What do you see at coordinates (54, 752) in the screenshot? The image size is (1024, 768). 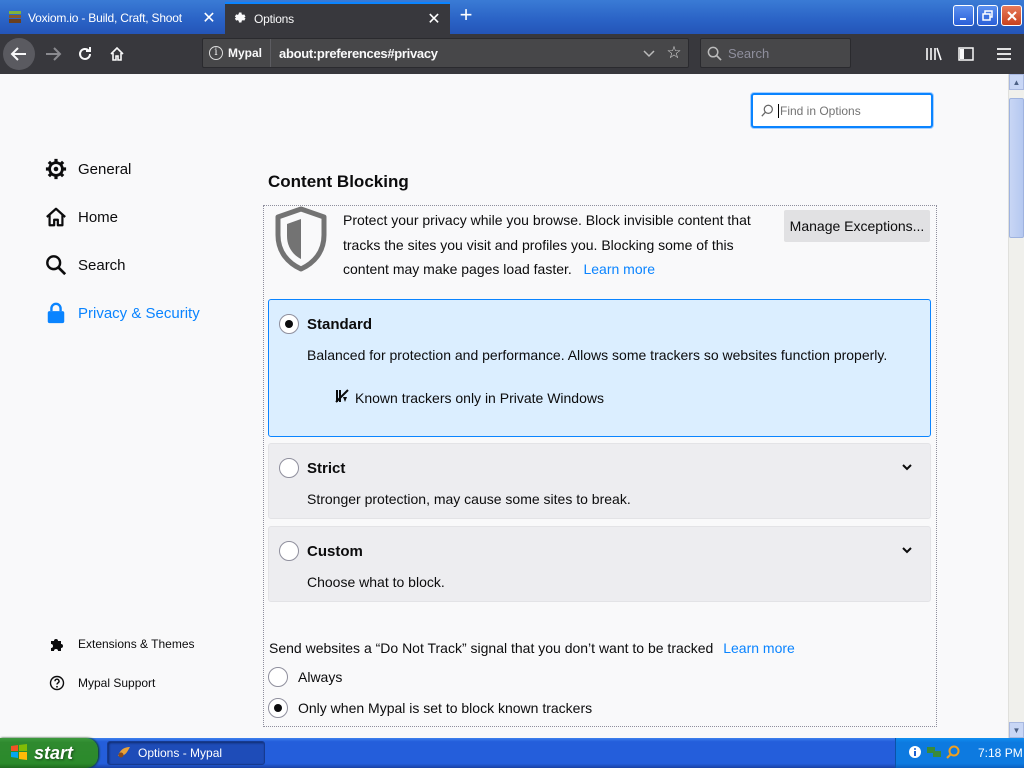 I see `start-label: start` at bounding box center [54, 752].